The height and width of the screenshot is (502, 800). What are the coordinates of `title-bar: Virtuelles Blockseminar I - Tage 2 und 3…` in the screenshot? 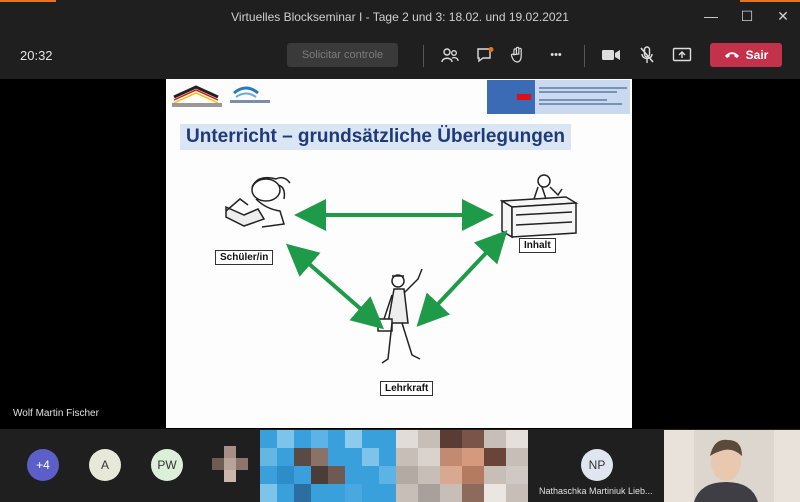 It's located at (400, 17).